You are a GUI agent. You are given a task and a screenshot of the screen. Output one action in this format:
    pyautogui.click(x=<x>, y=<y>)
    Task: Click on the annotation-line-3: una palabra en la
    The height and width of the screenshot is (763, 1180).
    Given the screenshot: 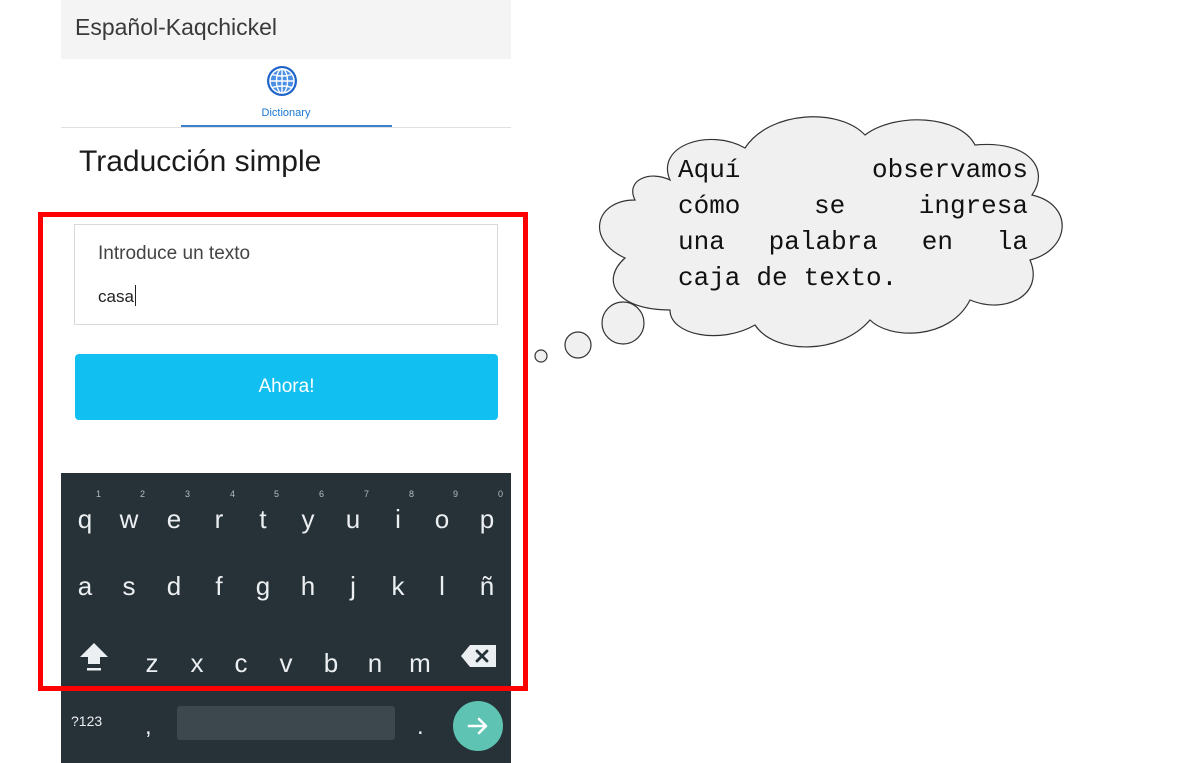 What is the action you would take?
    pyautogui.click(x=853, y=242)
    